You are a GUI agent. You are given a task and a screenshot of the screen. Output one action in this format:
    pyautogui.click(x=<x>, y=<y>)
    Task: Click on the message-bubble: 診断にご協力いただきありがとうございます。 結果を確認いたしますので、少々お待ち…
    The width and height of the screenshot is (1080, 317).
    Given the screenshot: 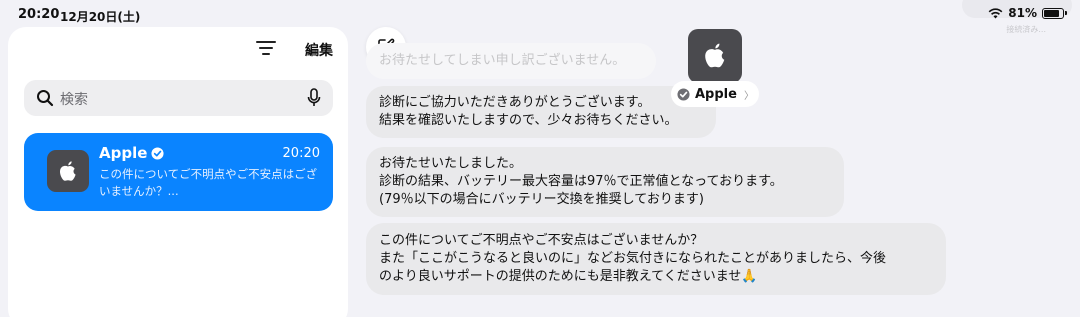 What is the action you would take?
    pyautogui.click(x=541, y=112)
    